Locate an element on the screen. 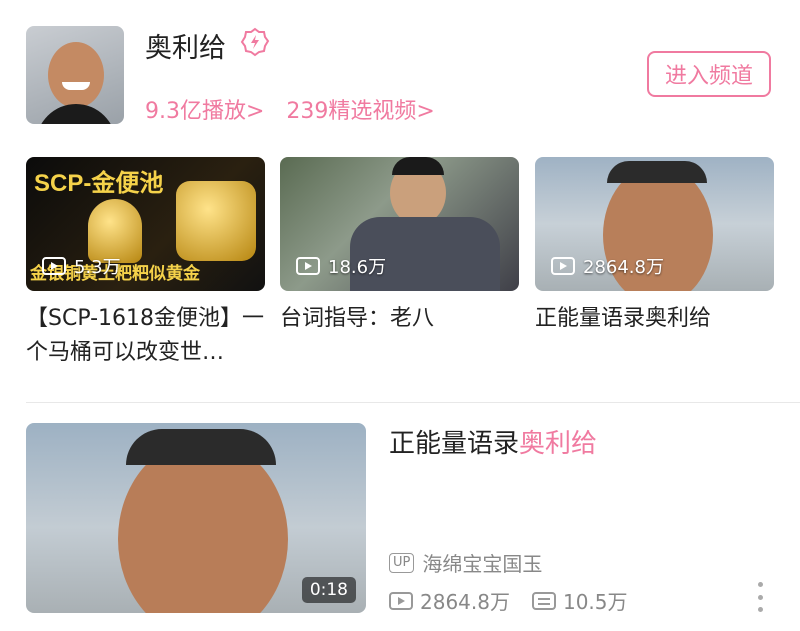 Image resolution: width=800 pixels, height=631 pixels. divider is located at coordinates (413, 402).